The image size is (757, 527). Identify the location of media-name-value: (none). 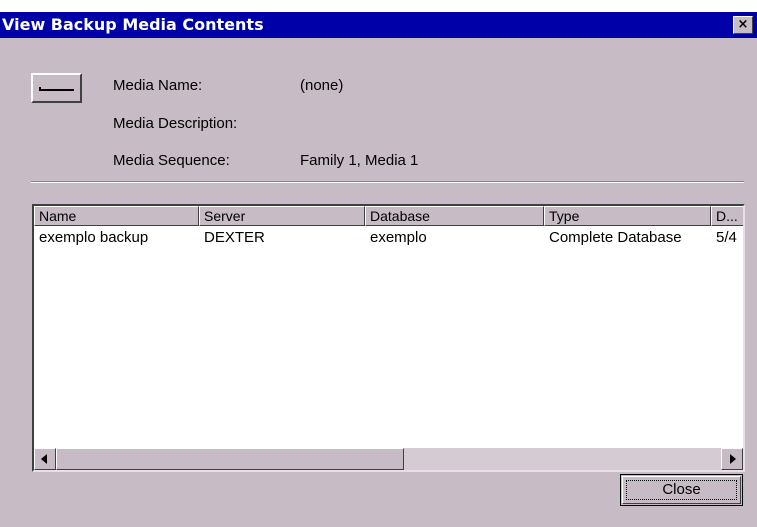
(322, 85).